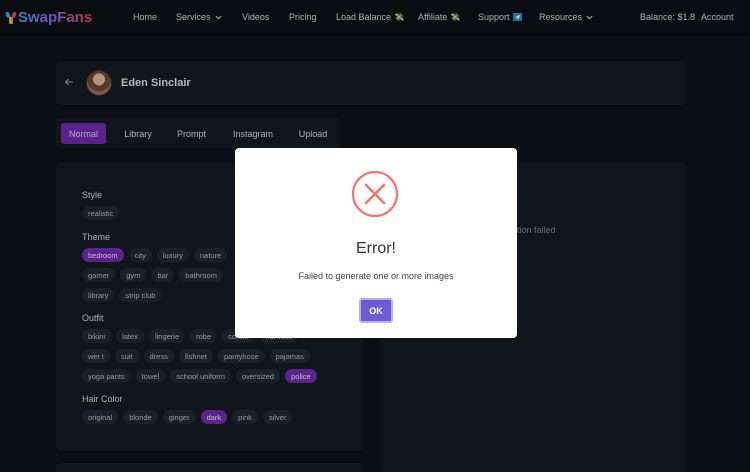 Image resolution: width=750 pixels, height=472 pixels. Describe the element at coordinates (376, 248) in the screenshot. I see `dialog-title: Error!` at that location.